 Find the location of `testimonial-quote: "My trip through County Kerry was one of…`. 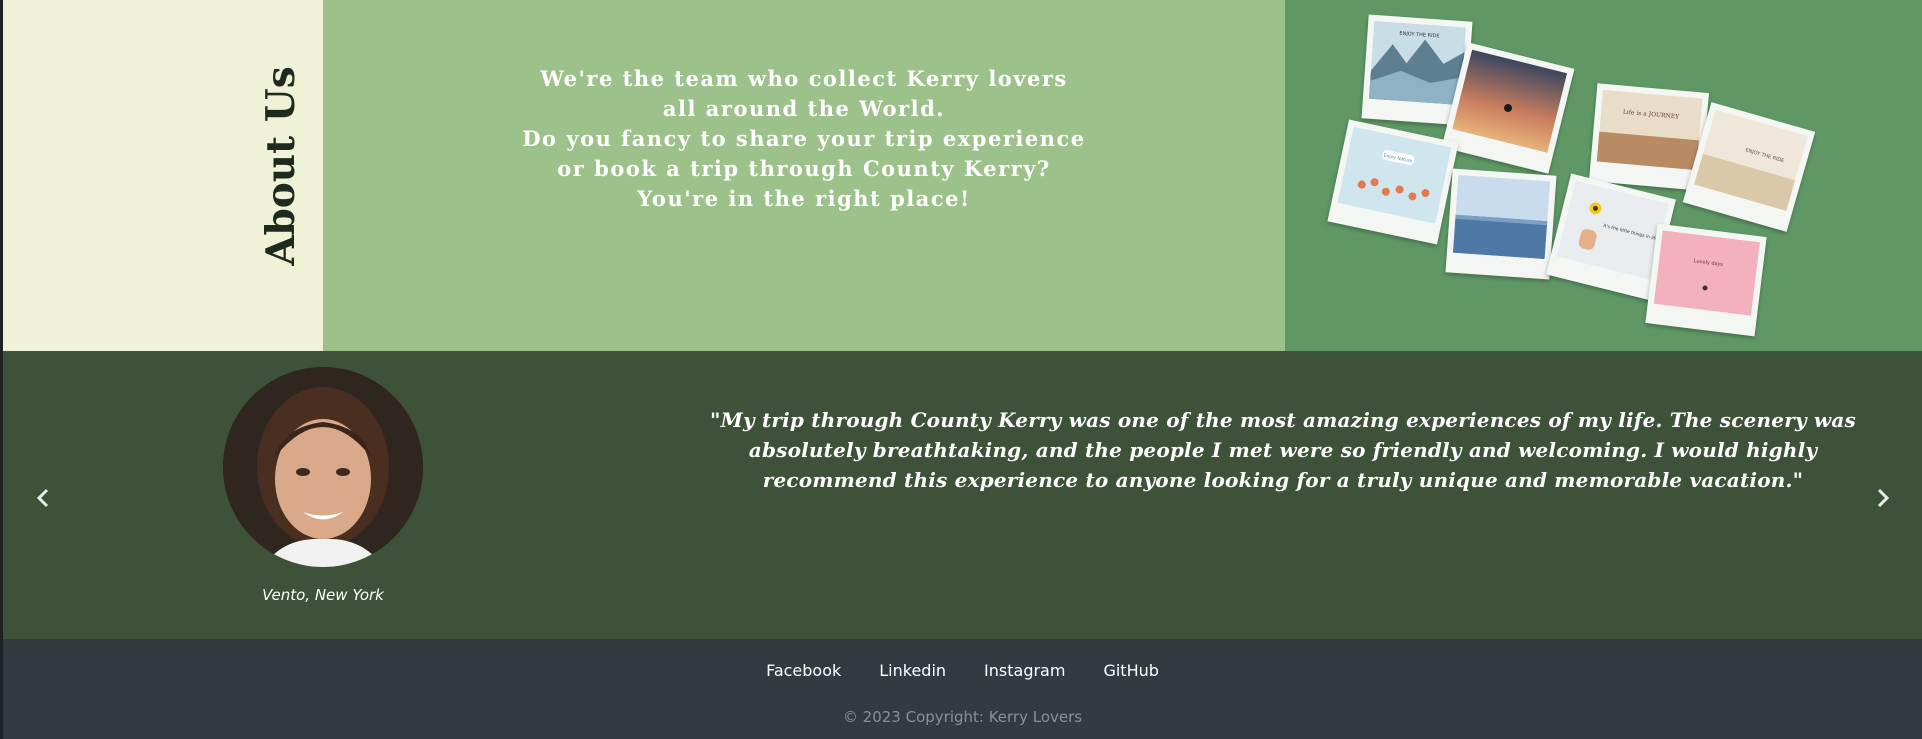

testimonial-quote: "My trip through County Kerry was one of… is located at coordinates (1283, 450).